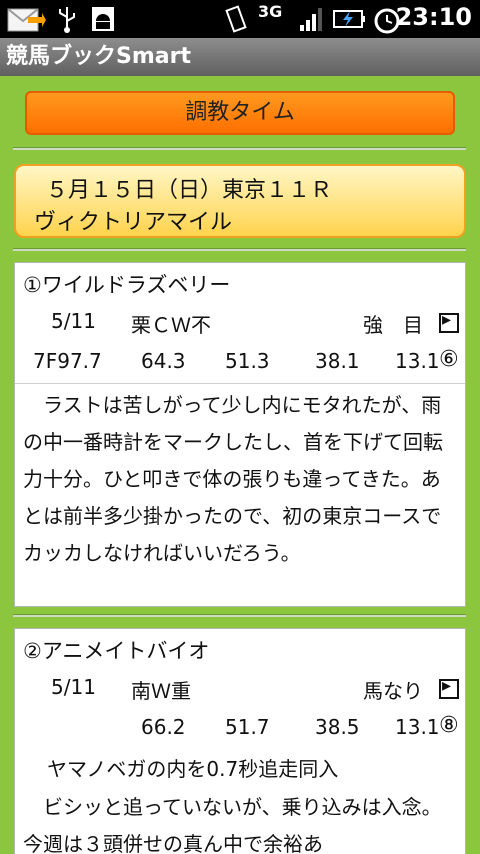 This screenshot has width=480, height=854. Describe the element at coordinates (270, 11) in the screenshot. I see `network-type: 3G` at that location.